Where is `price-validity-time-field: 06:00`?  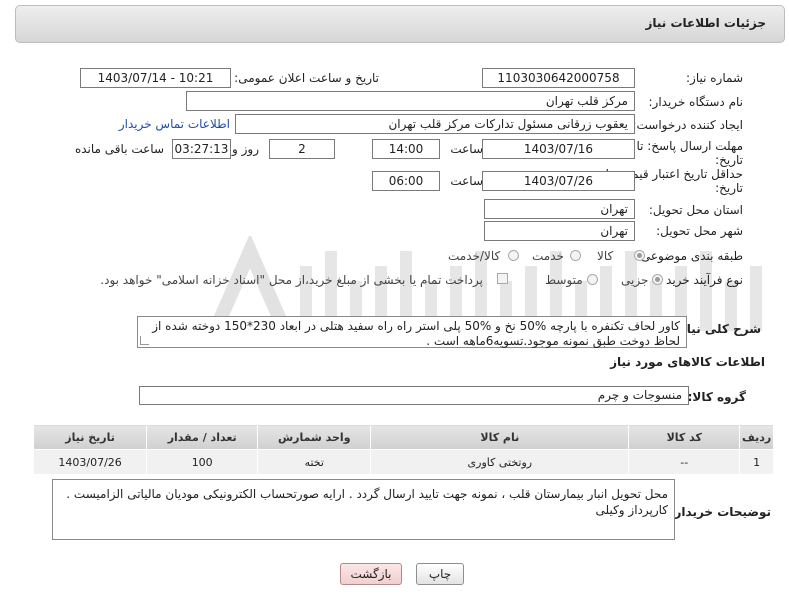
price-validity-time-field: 06:00 is located at coordinates (406, 181).